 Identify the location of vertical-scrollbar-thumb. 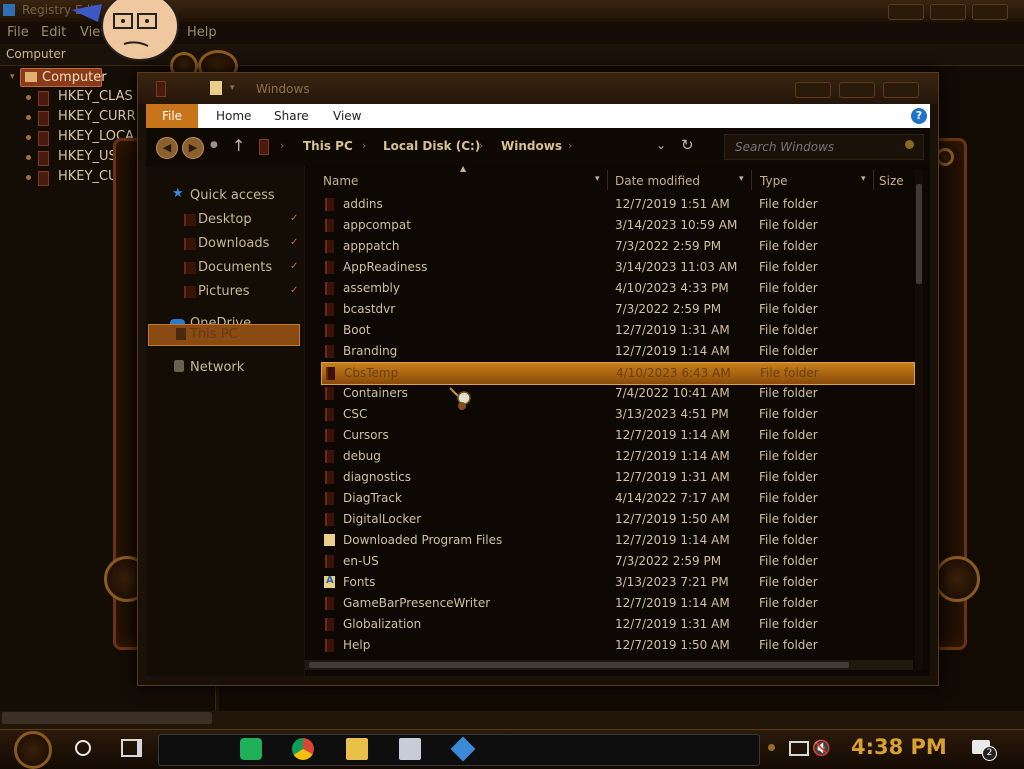
(919, 234).